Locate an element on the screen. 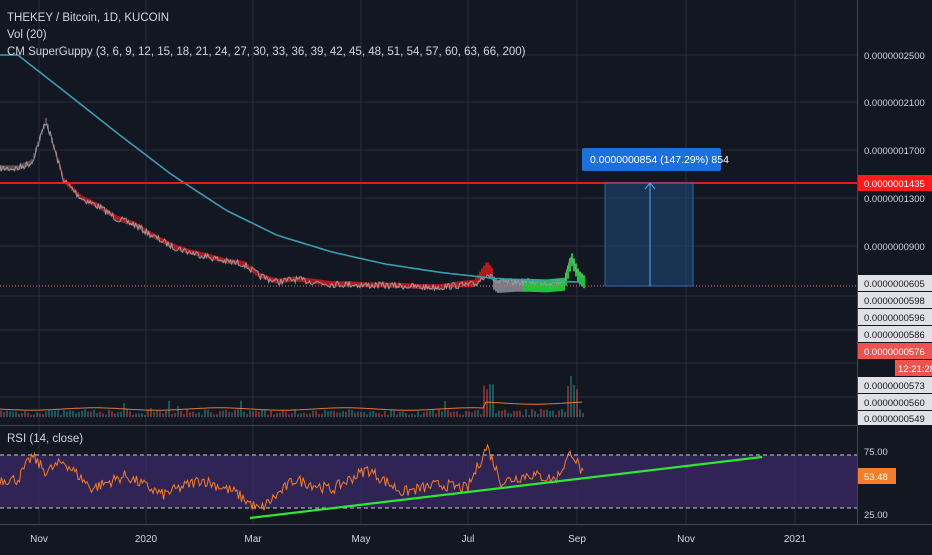 The height and width of the screenshot is (555, 932). volume-ma-line is located at coordinates (291, 406).